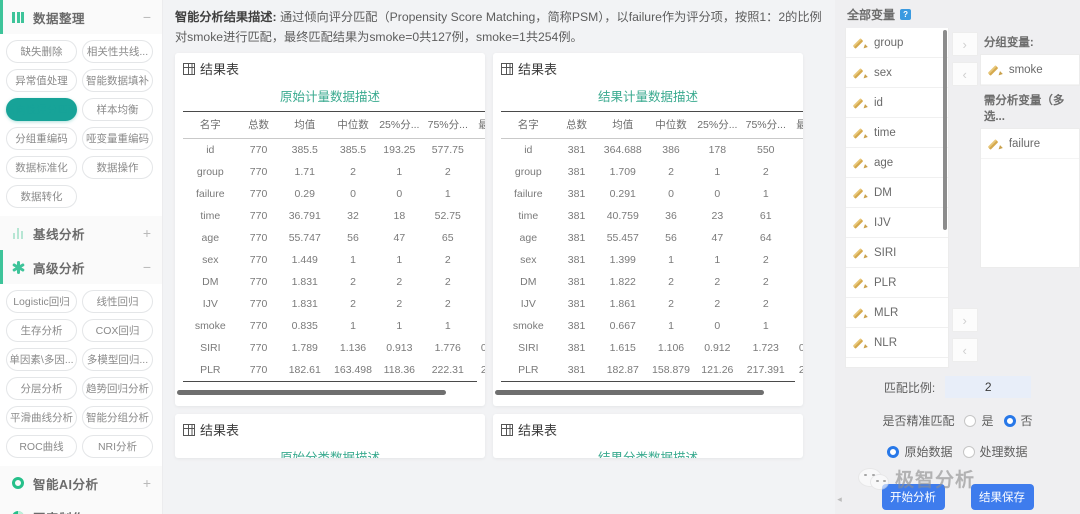 This screenshot has width=1080, height=514. What do you see at coordinates (117, 80) in the screenshot?
I see `sidebar-item-smart-impute: 智能数据填补` at bounding box center [117, 80].